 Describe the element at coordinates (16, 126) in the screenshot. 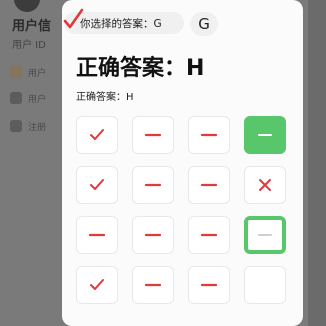

I see `document-icon` at that location.